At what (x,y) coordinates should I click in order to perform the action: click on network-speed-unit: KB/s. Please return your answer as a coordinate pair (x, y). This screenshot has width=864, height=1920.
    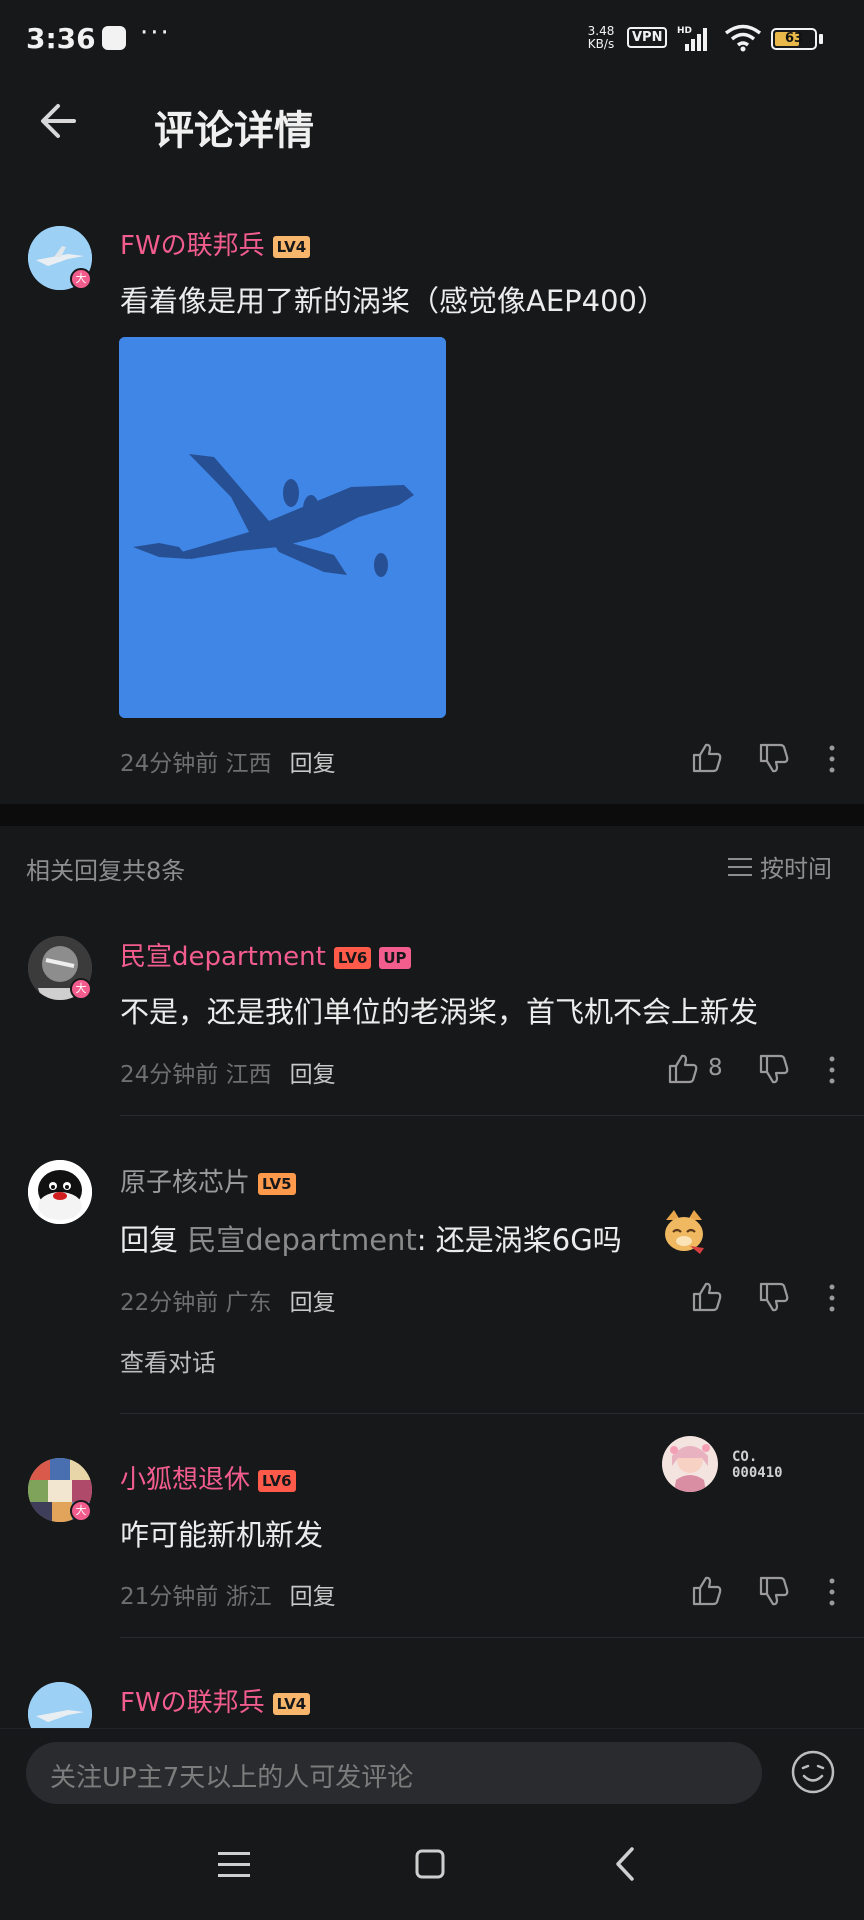
    Looking at the image, I should click on (601, 44).